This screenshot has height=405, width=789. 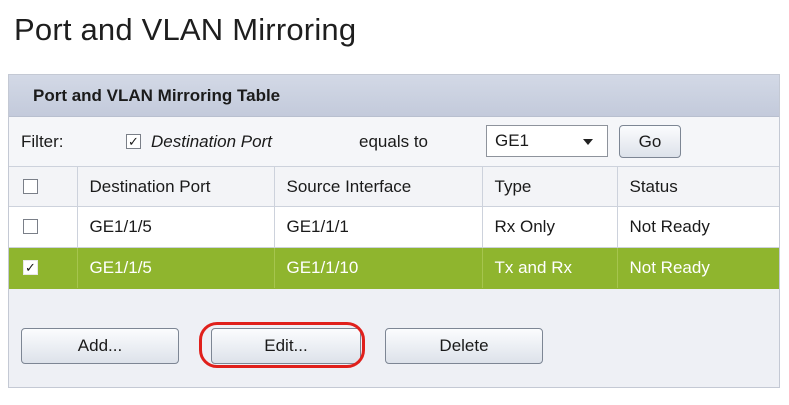 What do you see at coordinates (378, 268) in the screenshot?
I see `cell-source-interface: GE1/1/10` at bounding box center [378, 268].